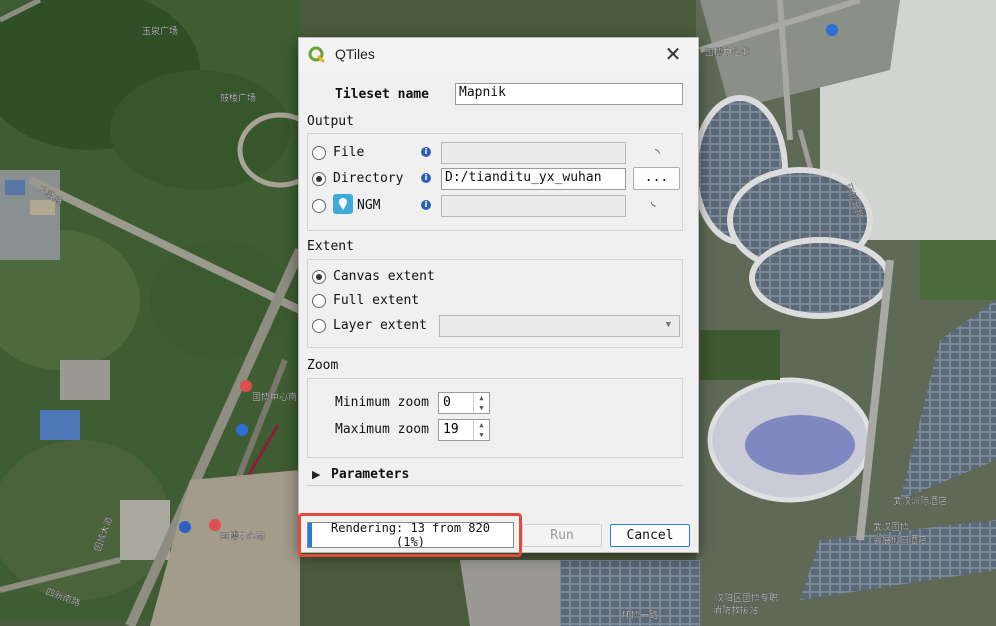 Image resolution: width=996 pixels, height=626 pixels. What do you see at coordinates (559, 326) in the screenshot?
I see `layer-select: ▼` at bounding box center [559, 326].